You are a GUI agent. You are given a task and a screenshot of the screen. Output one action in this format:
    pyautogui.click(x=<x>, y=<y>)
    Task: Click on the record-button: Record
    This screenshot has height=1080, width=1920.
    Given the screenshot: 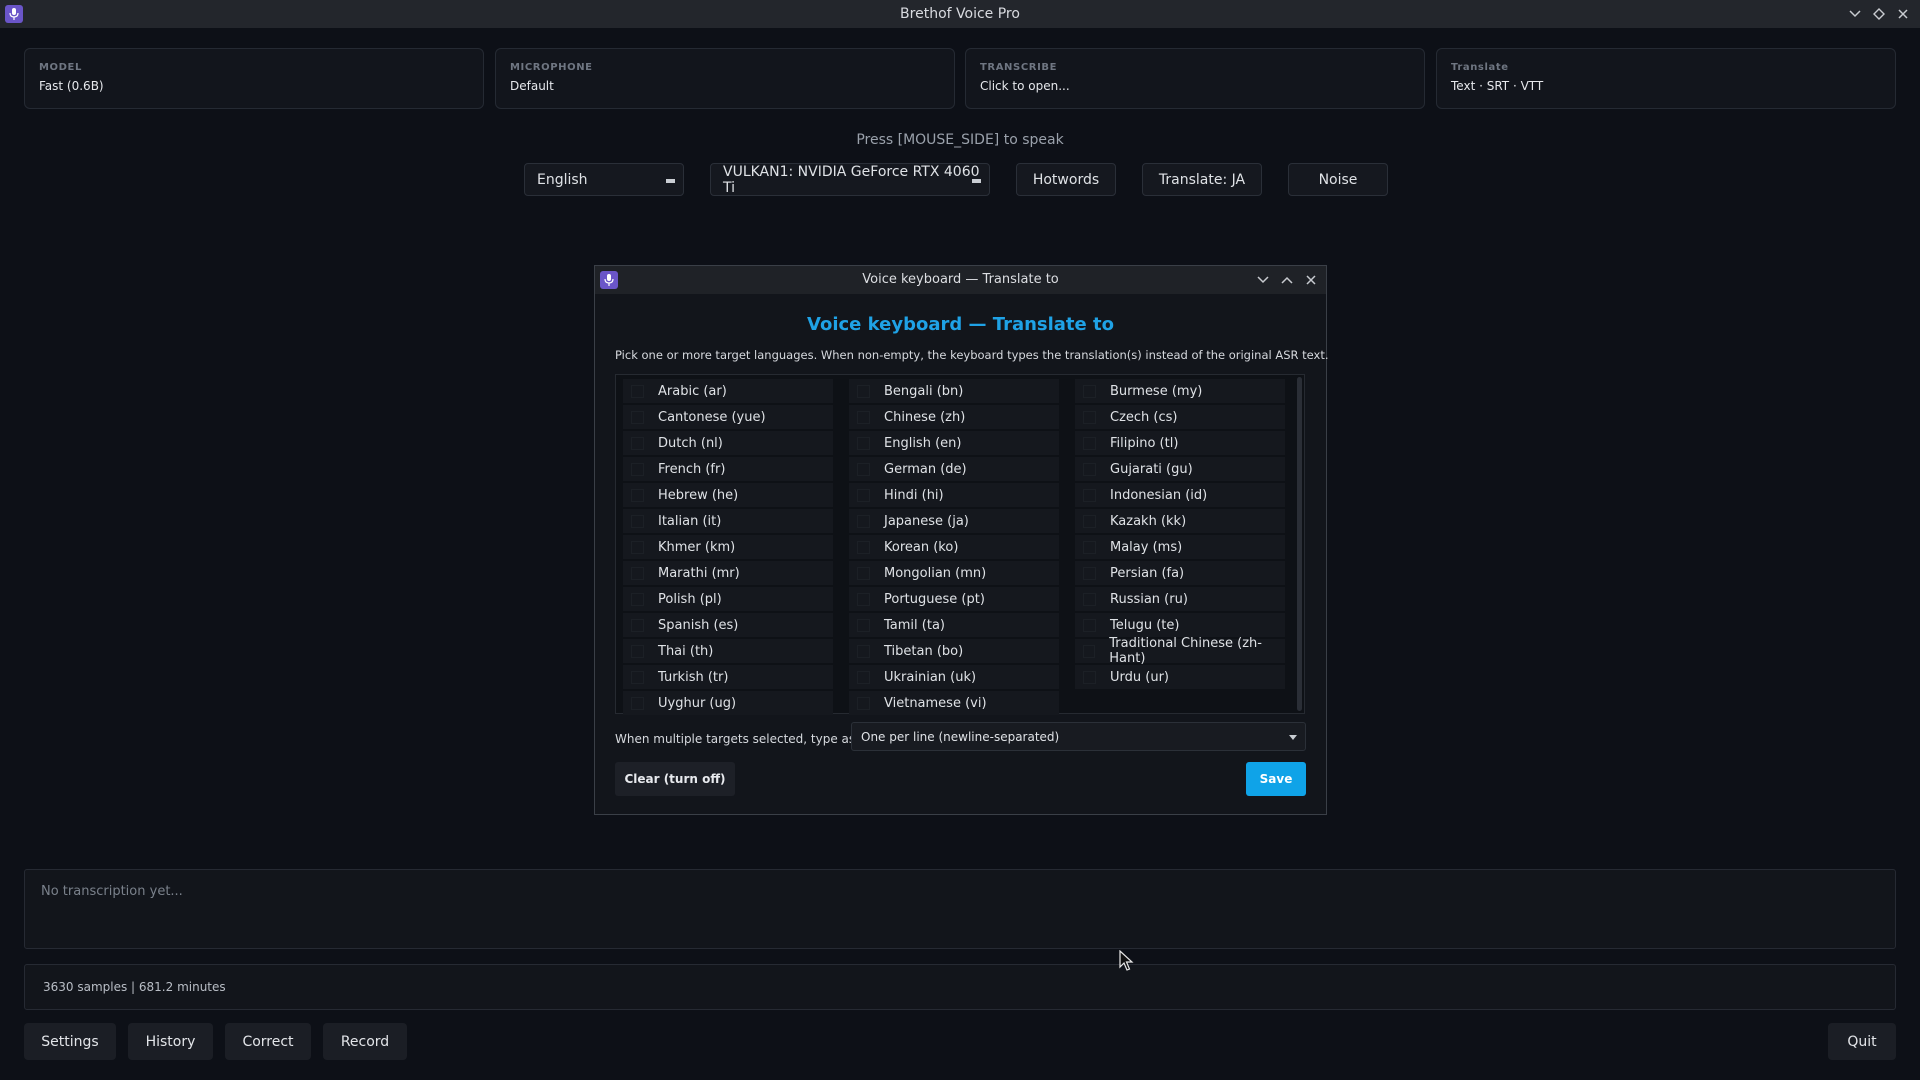 What is the action you would take?
    pyautogui.click(x=365, y=1041)
    